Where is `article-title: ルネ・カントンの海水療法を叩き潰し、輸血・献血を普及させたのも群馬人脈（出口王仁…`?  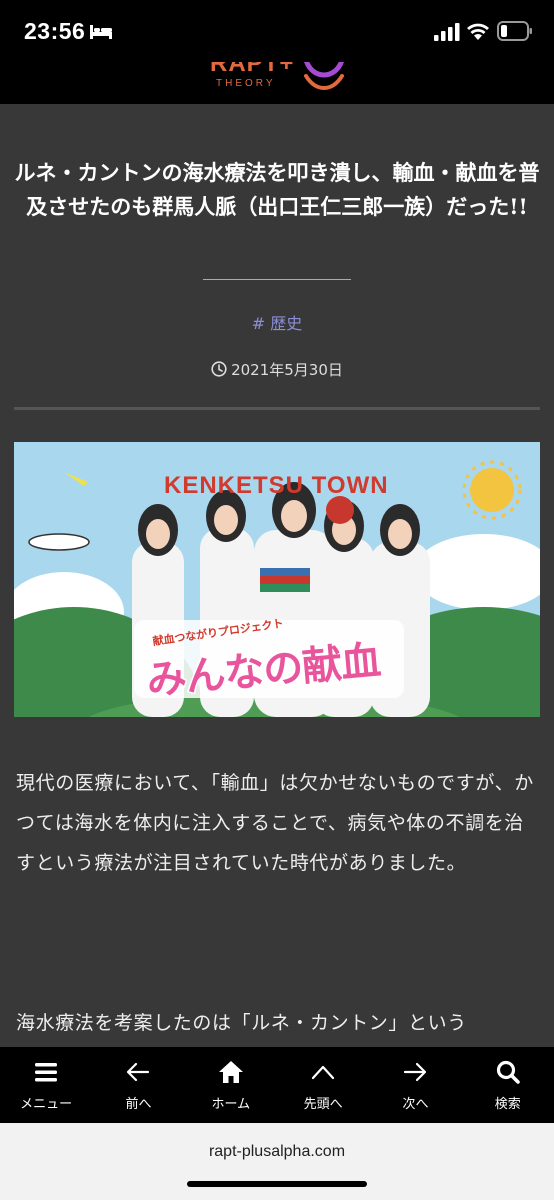
article-title: ルネ・カントンの海水療法を叩き潰し、輸血・献血を普及させたのも群馬人脈（出口王仁… is located at coordinates (277, 189).